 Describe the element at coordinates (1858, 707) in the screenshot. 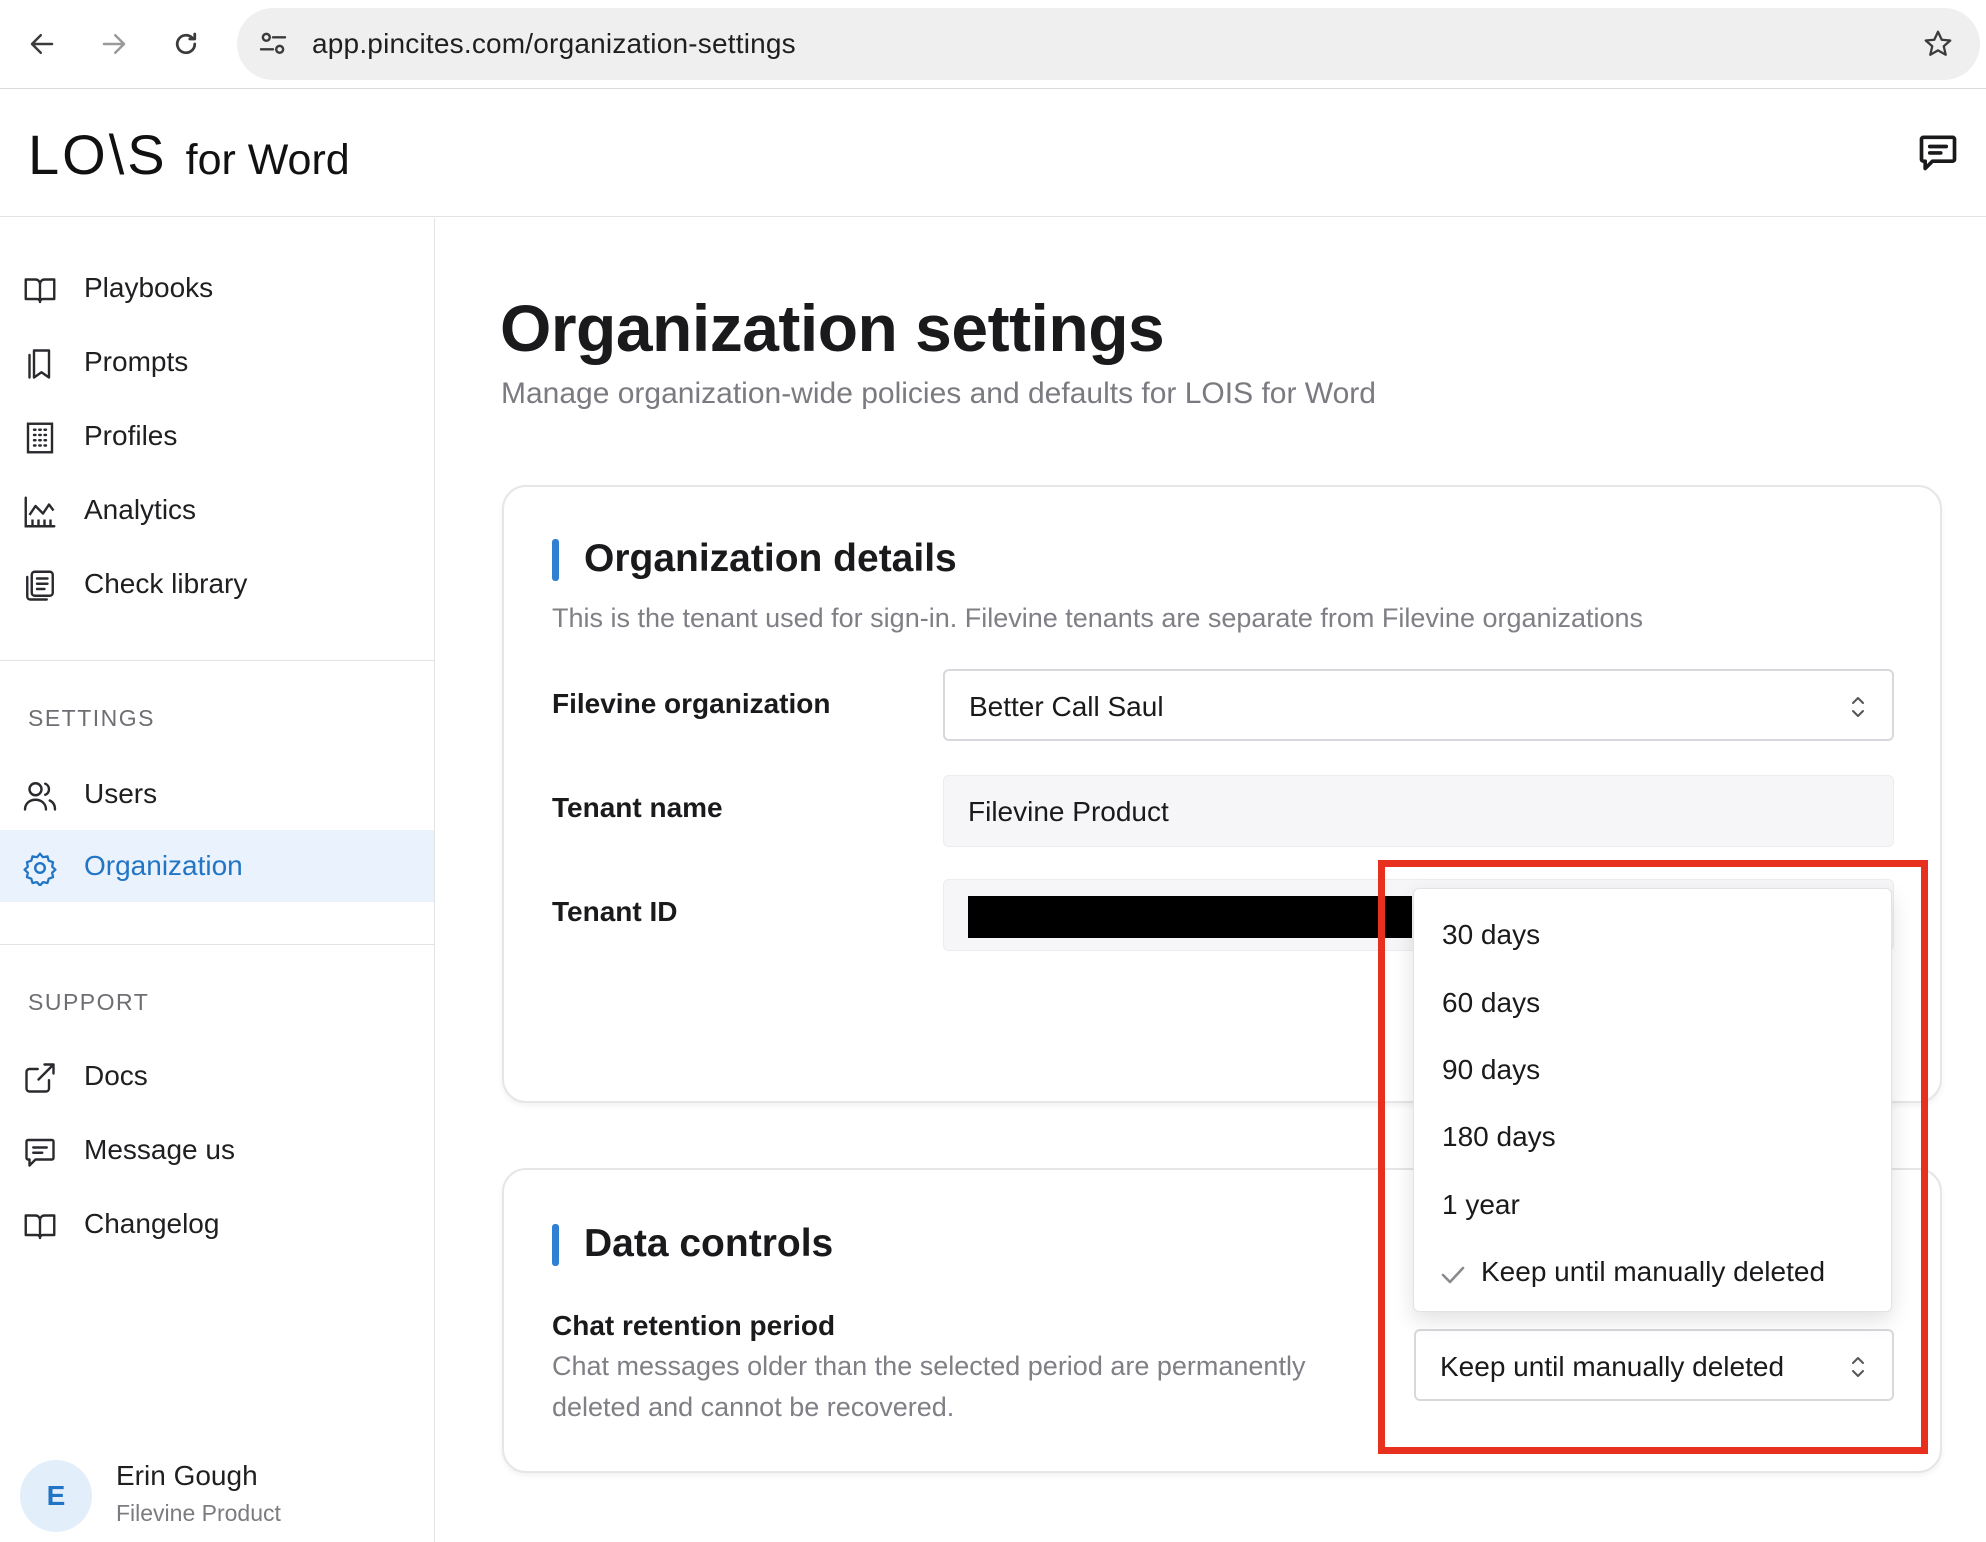

I see `chevron-up-down-icon` at that location.